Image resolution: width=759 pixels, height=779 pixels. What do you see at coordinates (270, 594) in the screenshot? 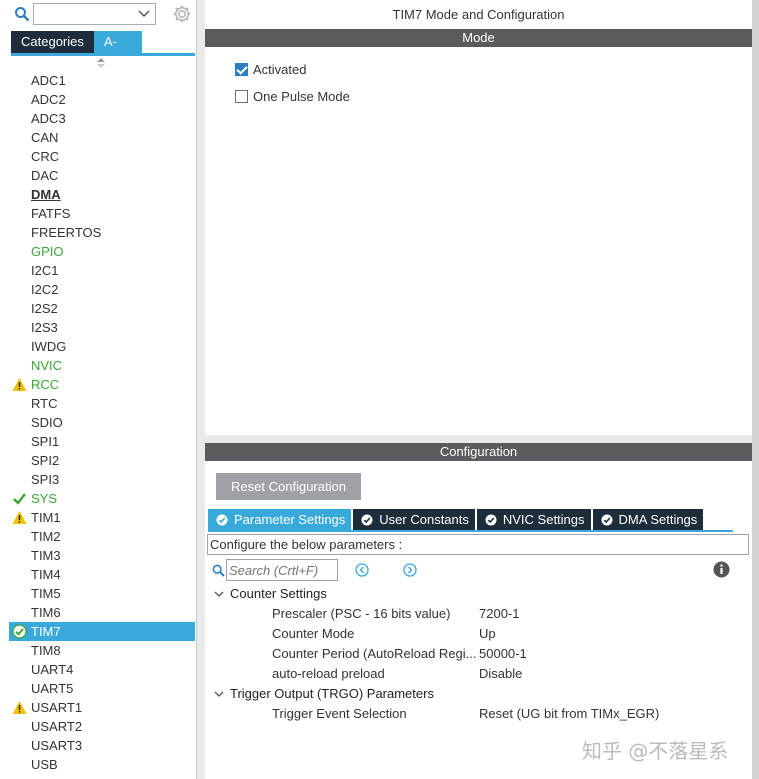
I see `group-counter-settings: Counter Settings` at bounding box center [270, 594].